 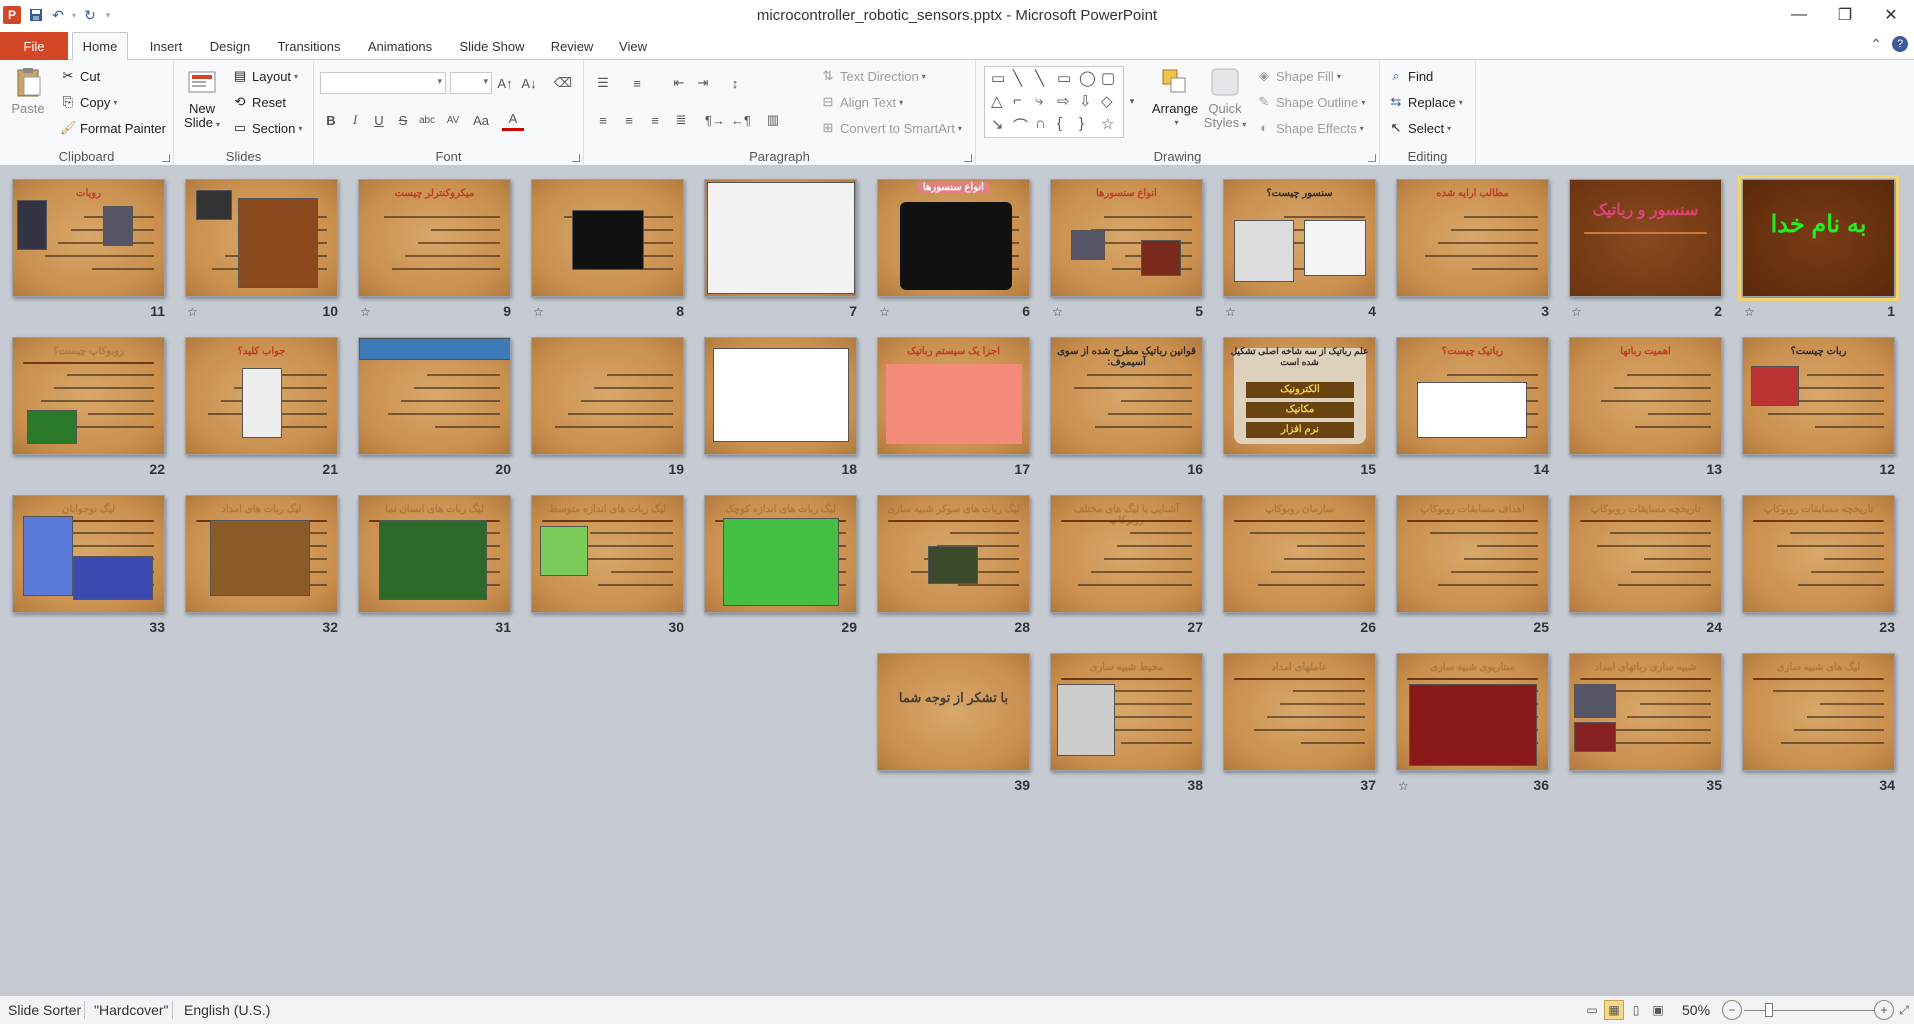 I want to click on slide-thumbnail: رباتیک چیست؟, so click(x=1472, y=396).